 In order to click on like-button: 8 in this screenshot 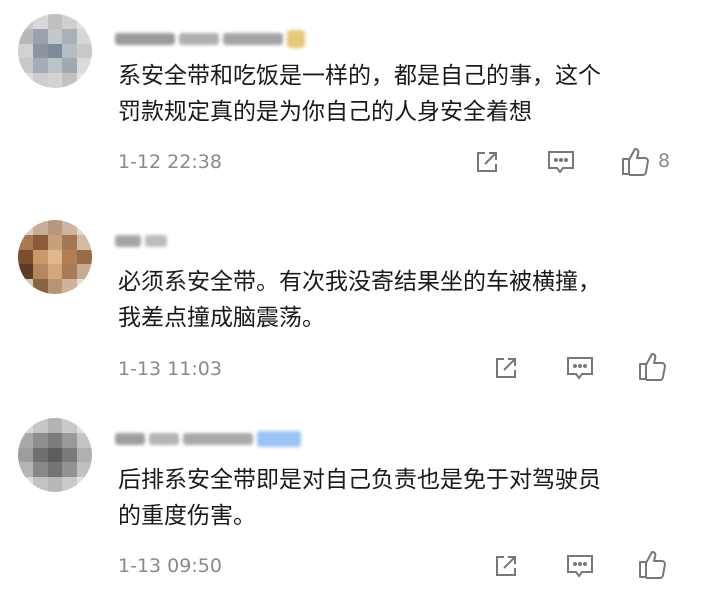, I will do `click(645, 161)`.